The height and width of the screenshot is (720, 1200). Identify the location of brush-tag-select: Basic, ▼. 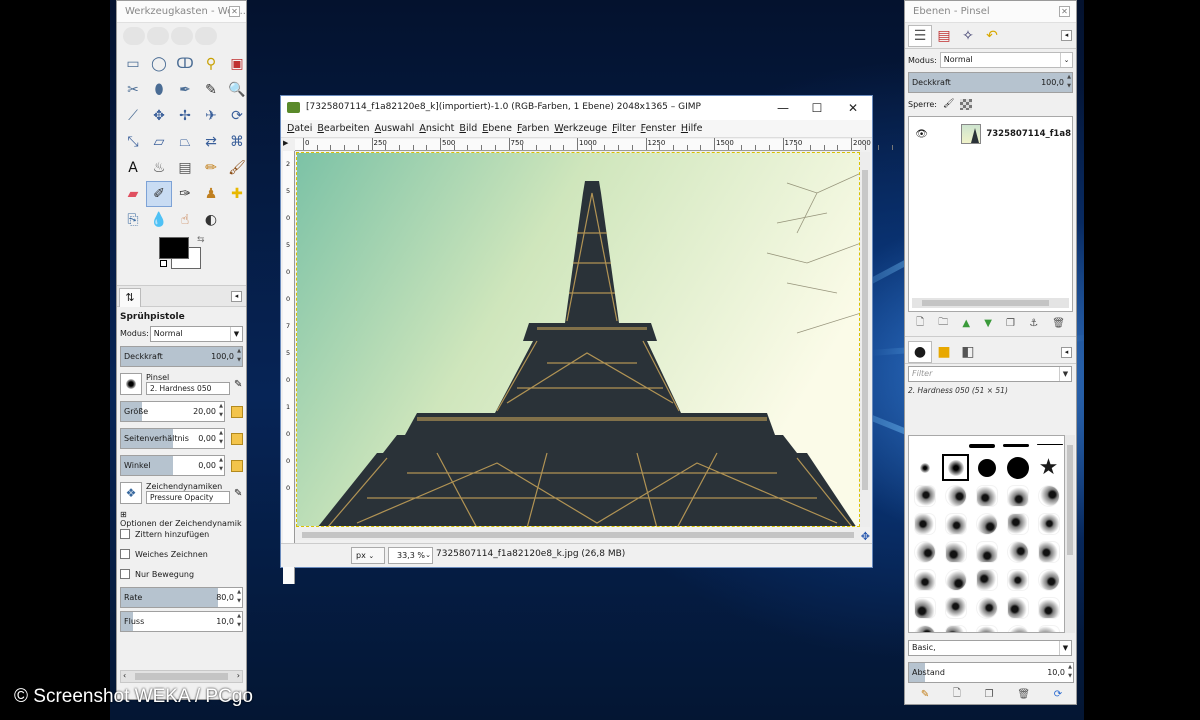
(990, 648).